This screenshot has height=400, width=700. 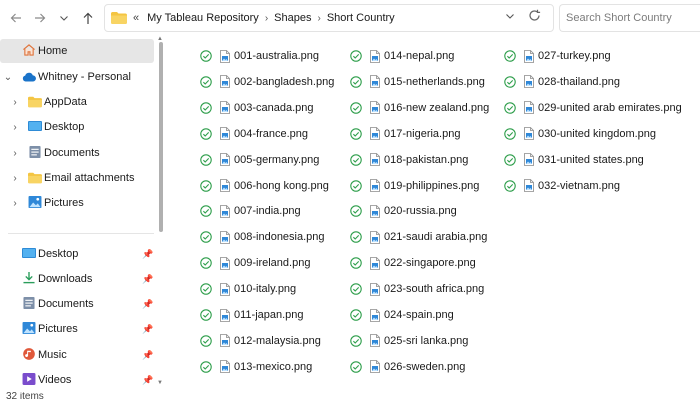 What do you see at coordinates (534, 17) in the screenshot?
I see `refresh-button` at bounding box center [534, 17].